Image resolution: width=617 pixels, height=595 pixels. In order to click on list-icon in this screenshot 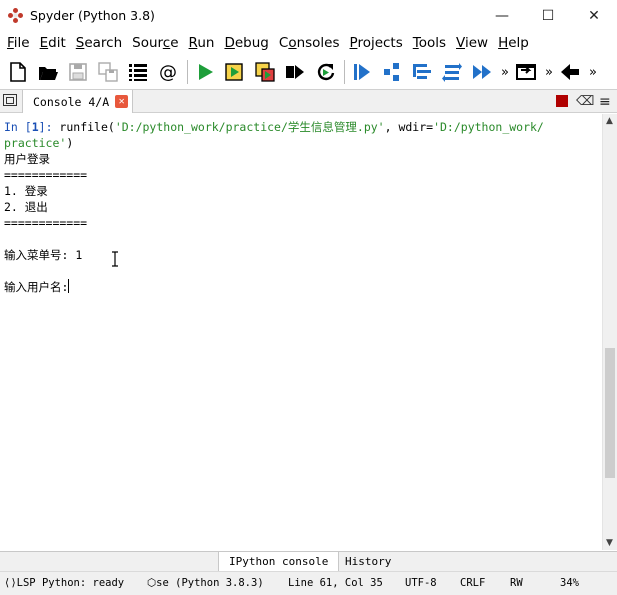, I will do `click(138, 72)`.